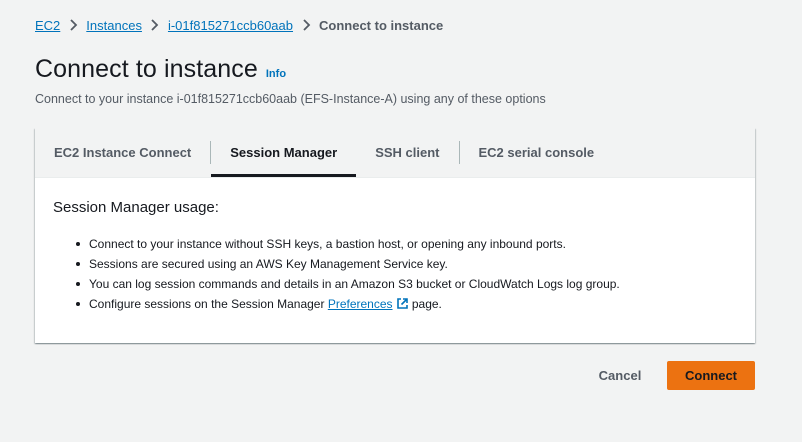 Image resolution: width=802 pixels, height=442 pixels. I want to click on breadcrumb-ec2-link: EC2, so click(47, 25).